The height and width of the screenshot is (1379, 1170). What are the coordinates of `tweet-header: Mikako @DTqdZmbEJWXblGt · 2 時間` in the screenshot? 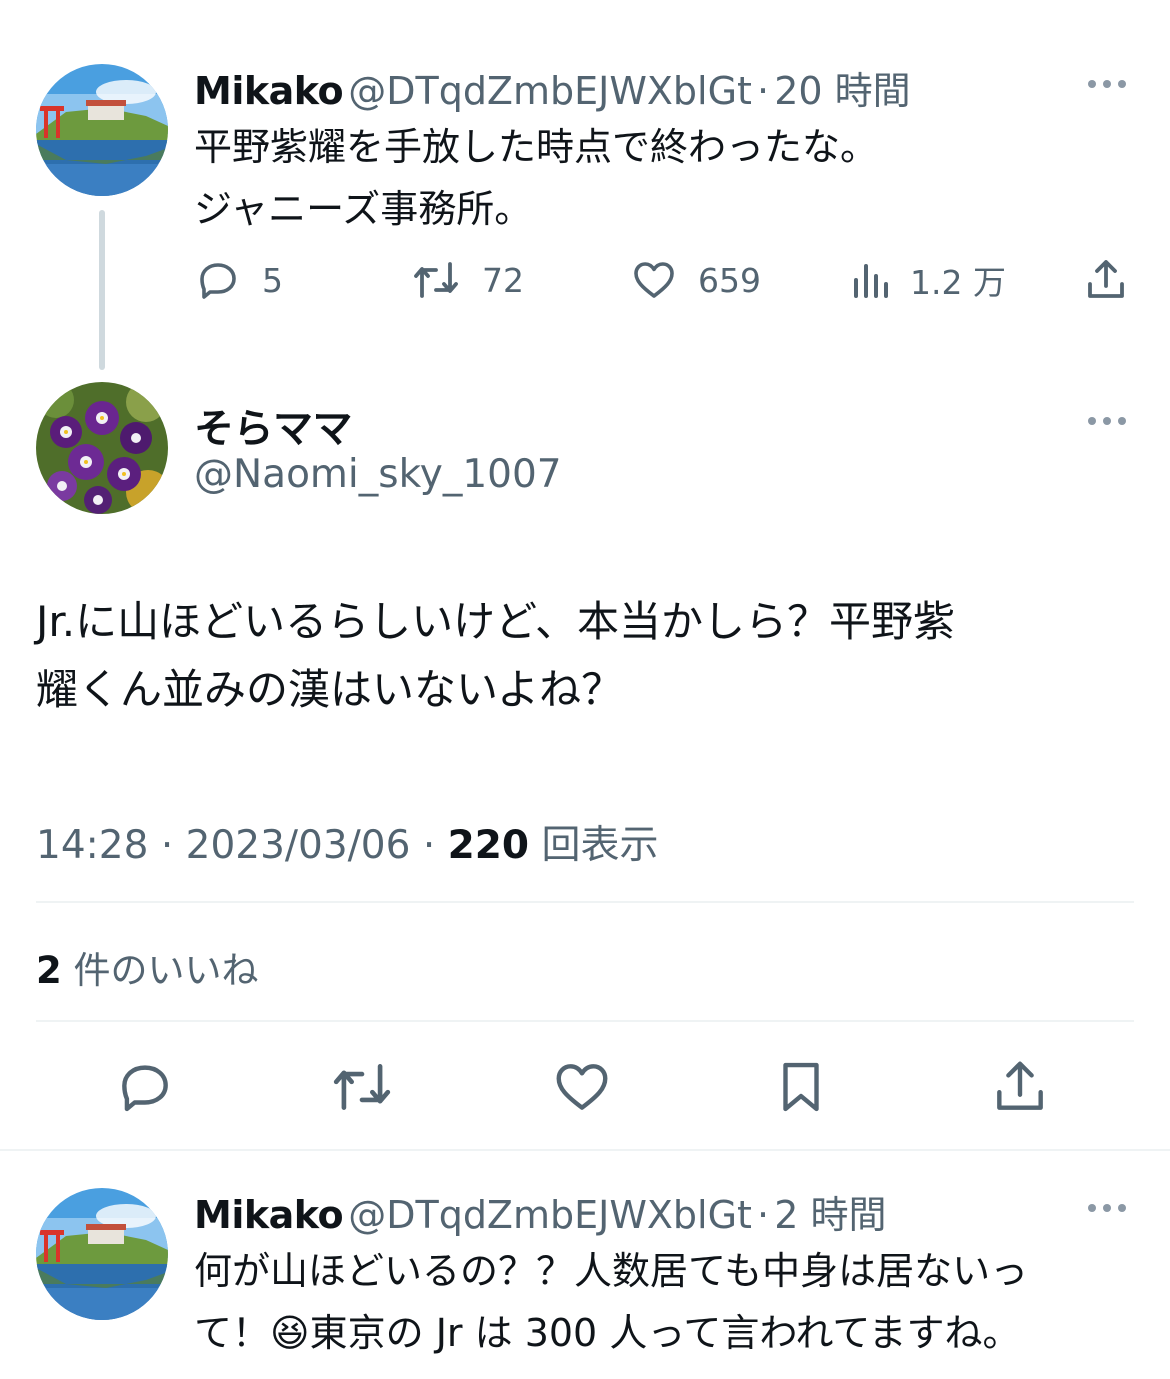 It's located at (540, 1211).